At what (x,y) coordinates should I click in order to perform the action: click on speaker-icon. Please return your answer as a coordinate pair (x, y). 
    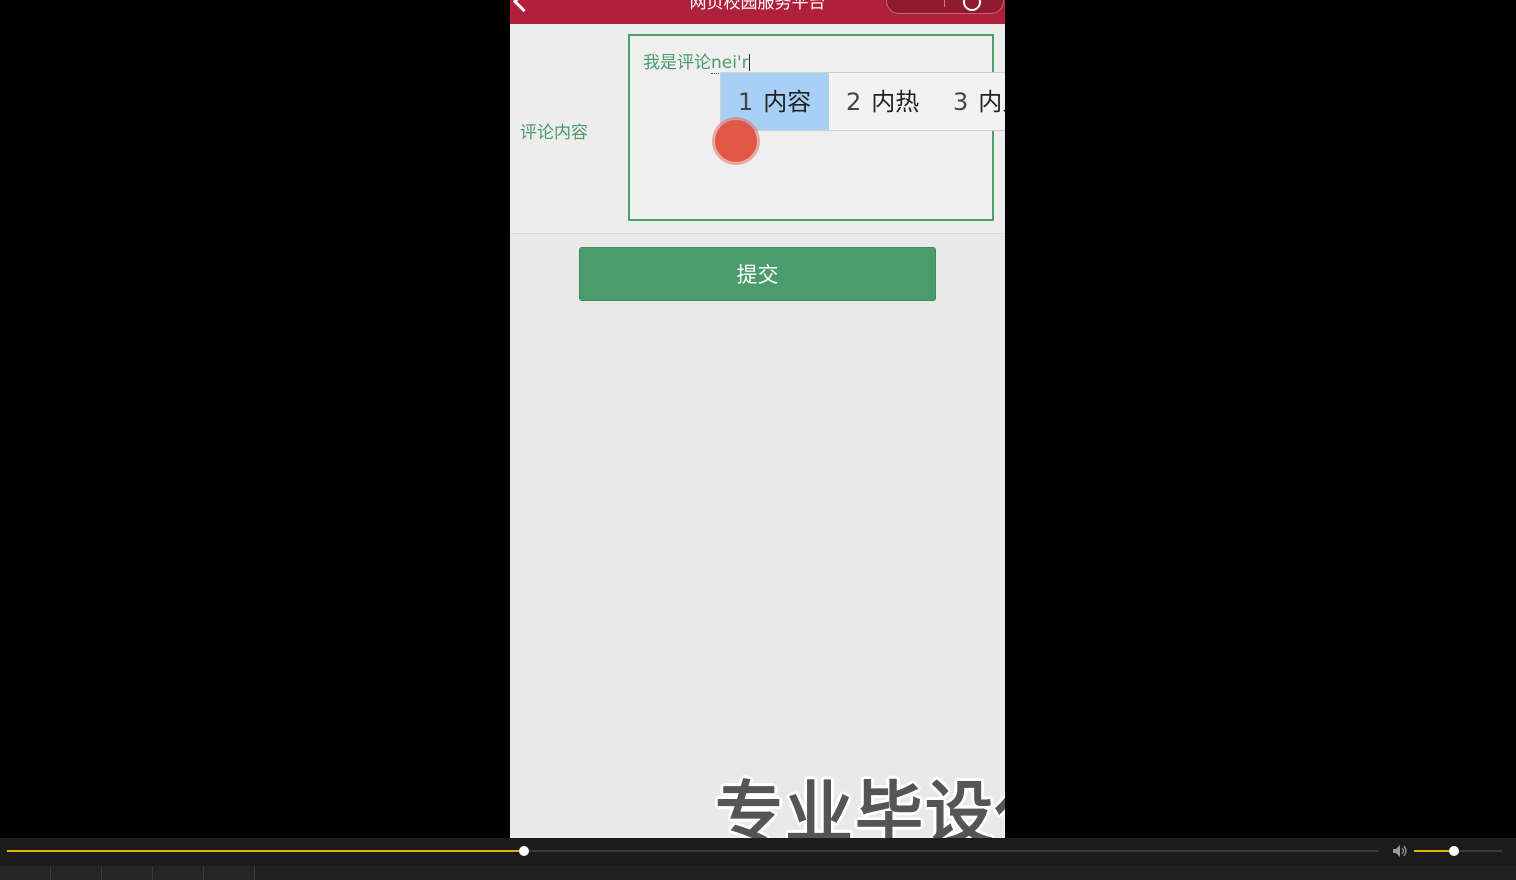
    Looking at the image, I should click on (1400, 851).